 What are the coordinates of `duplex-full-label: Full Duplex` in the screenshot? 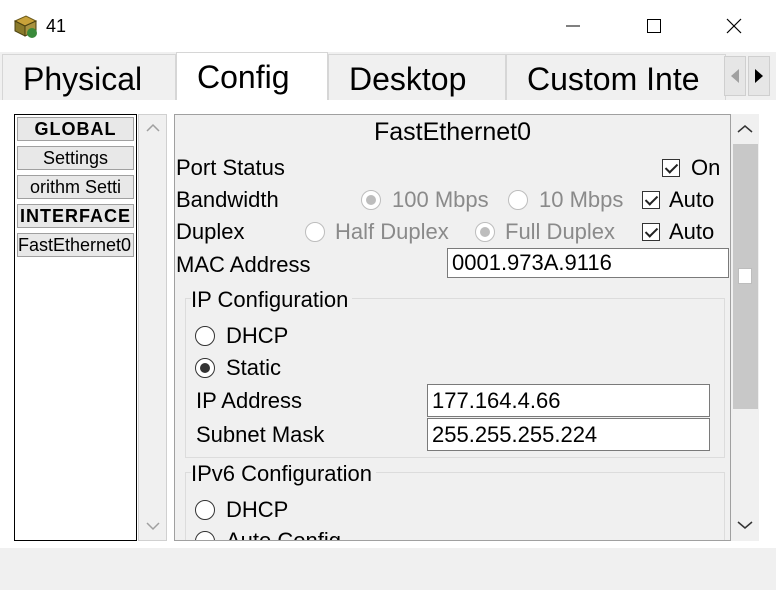 It's located at (560, 231).